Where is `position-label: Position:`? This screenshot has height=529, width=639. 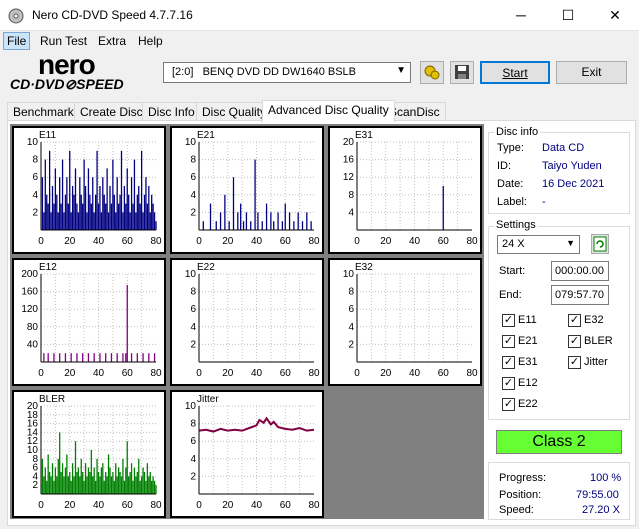
position-label: Position: is located at coordinates (520, 495).